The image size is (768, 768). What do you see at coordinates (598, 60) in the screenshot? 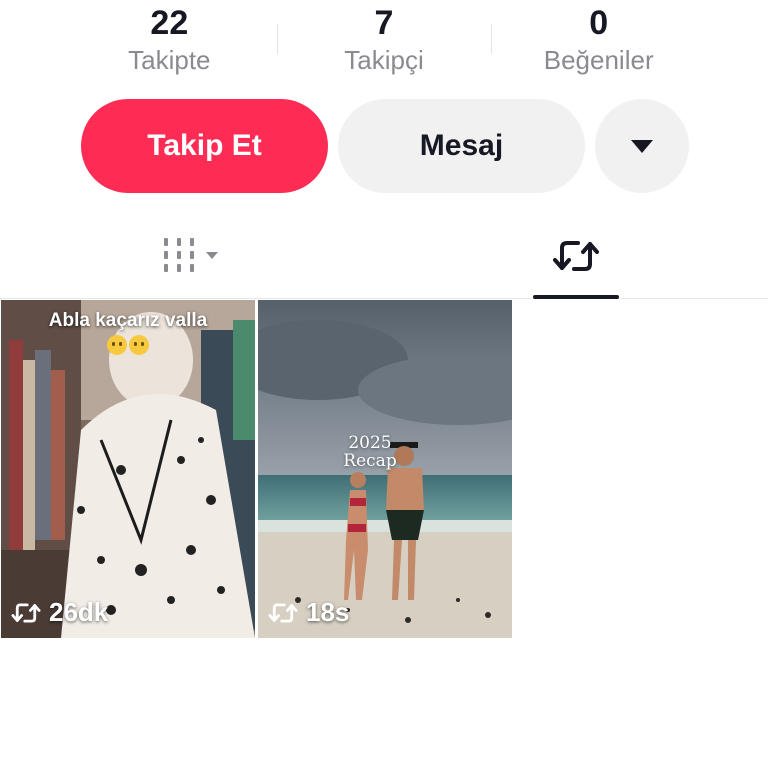
I see `stat-likes-label: Beğeniler` at bounding box center [598, 60].